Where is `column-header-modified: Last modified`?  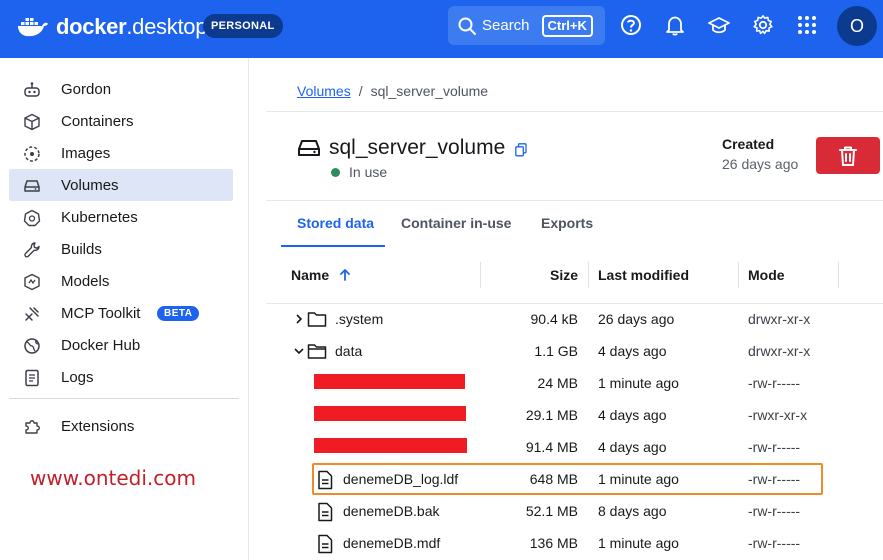 column-header-modified: Last modified is located at coordinates (643, 275).